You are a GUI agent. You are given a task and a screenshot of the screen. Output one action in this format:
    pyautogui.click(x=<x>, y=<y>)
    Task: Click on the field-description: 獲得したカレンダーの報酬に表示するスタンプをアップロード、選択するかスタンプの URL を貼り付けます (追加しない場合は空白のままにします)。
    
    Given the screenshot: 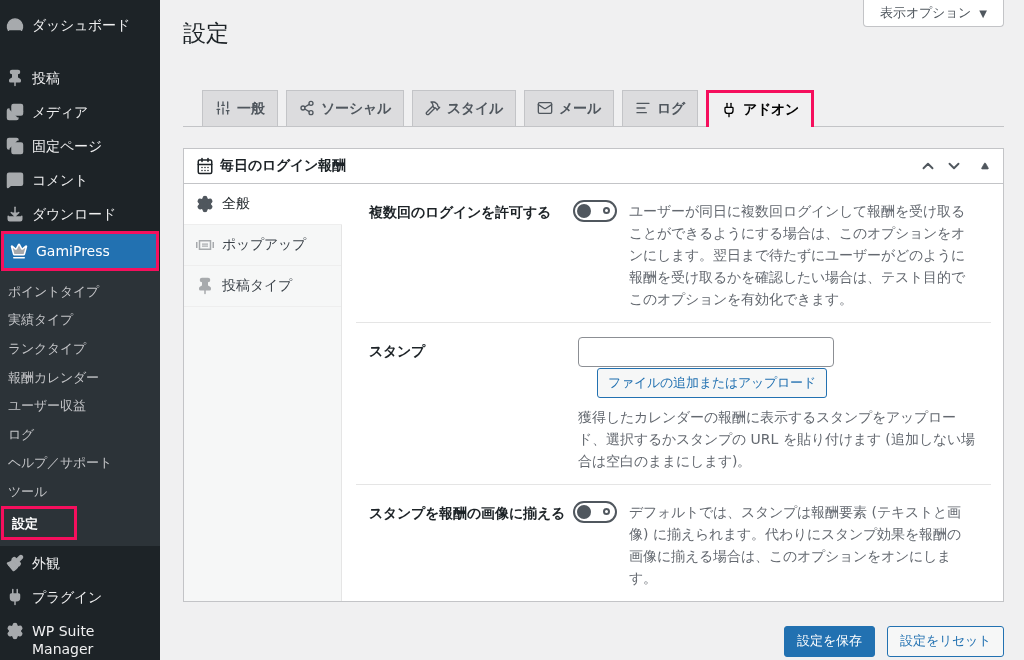 What is the action you would take?
    pyautogui.click(x=777, y=439)
    